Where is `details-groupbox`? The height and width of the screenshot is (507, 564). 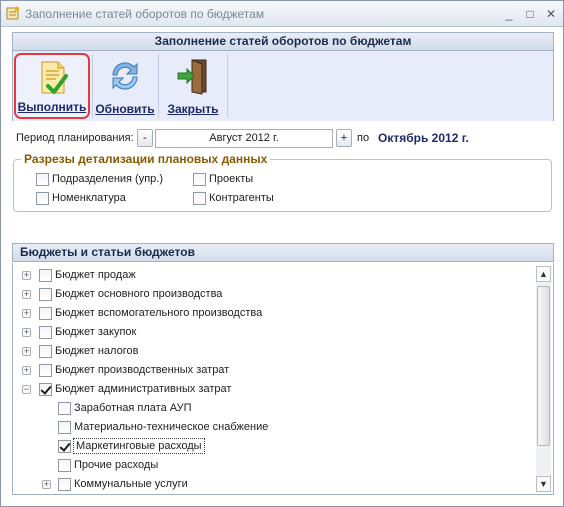
details-groupbox is located at coordinates (282, 185).